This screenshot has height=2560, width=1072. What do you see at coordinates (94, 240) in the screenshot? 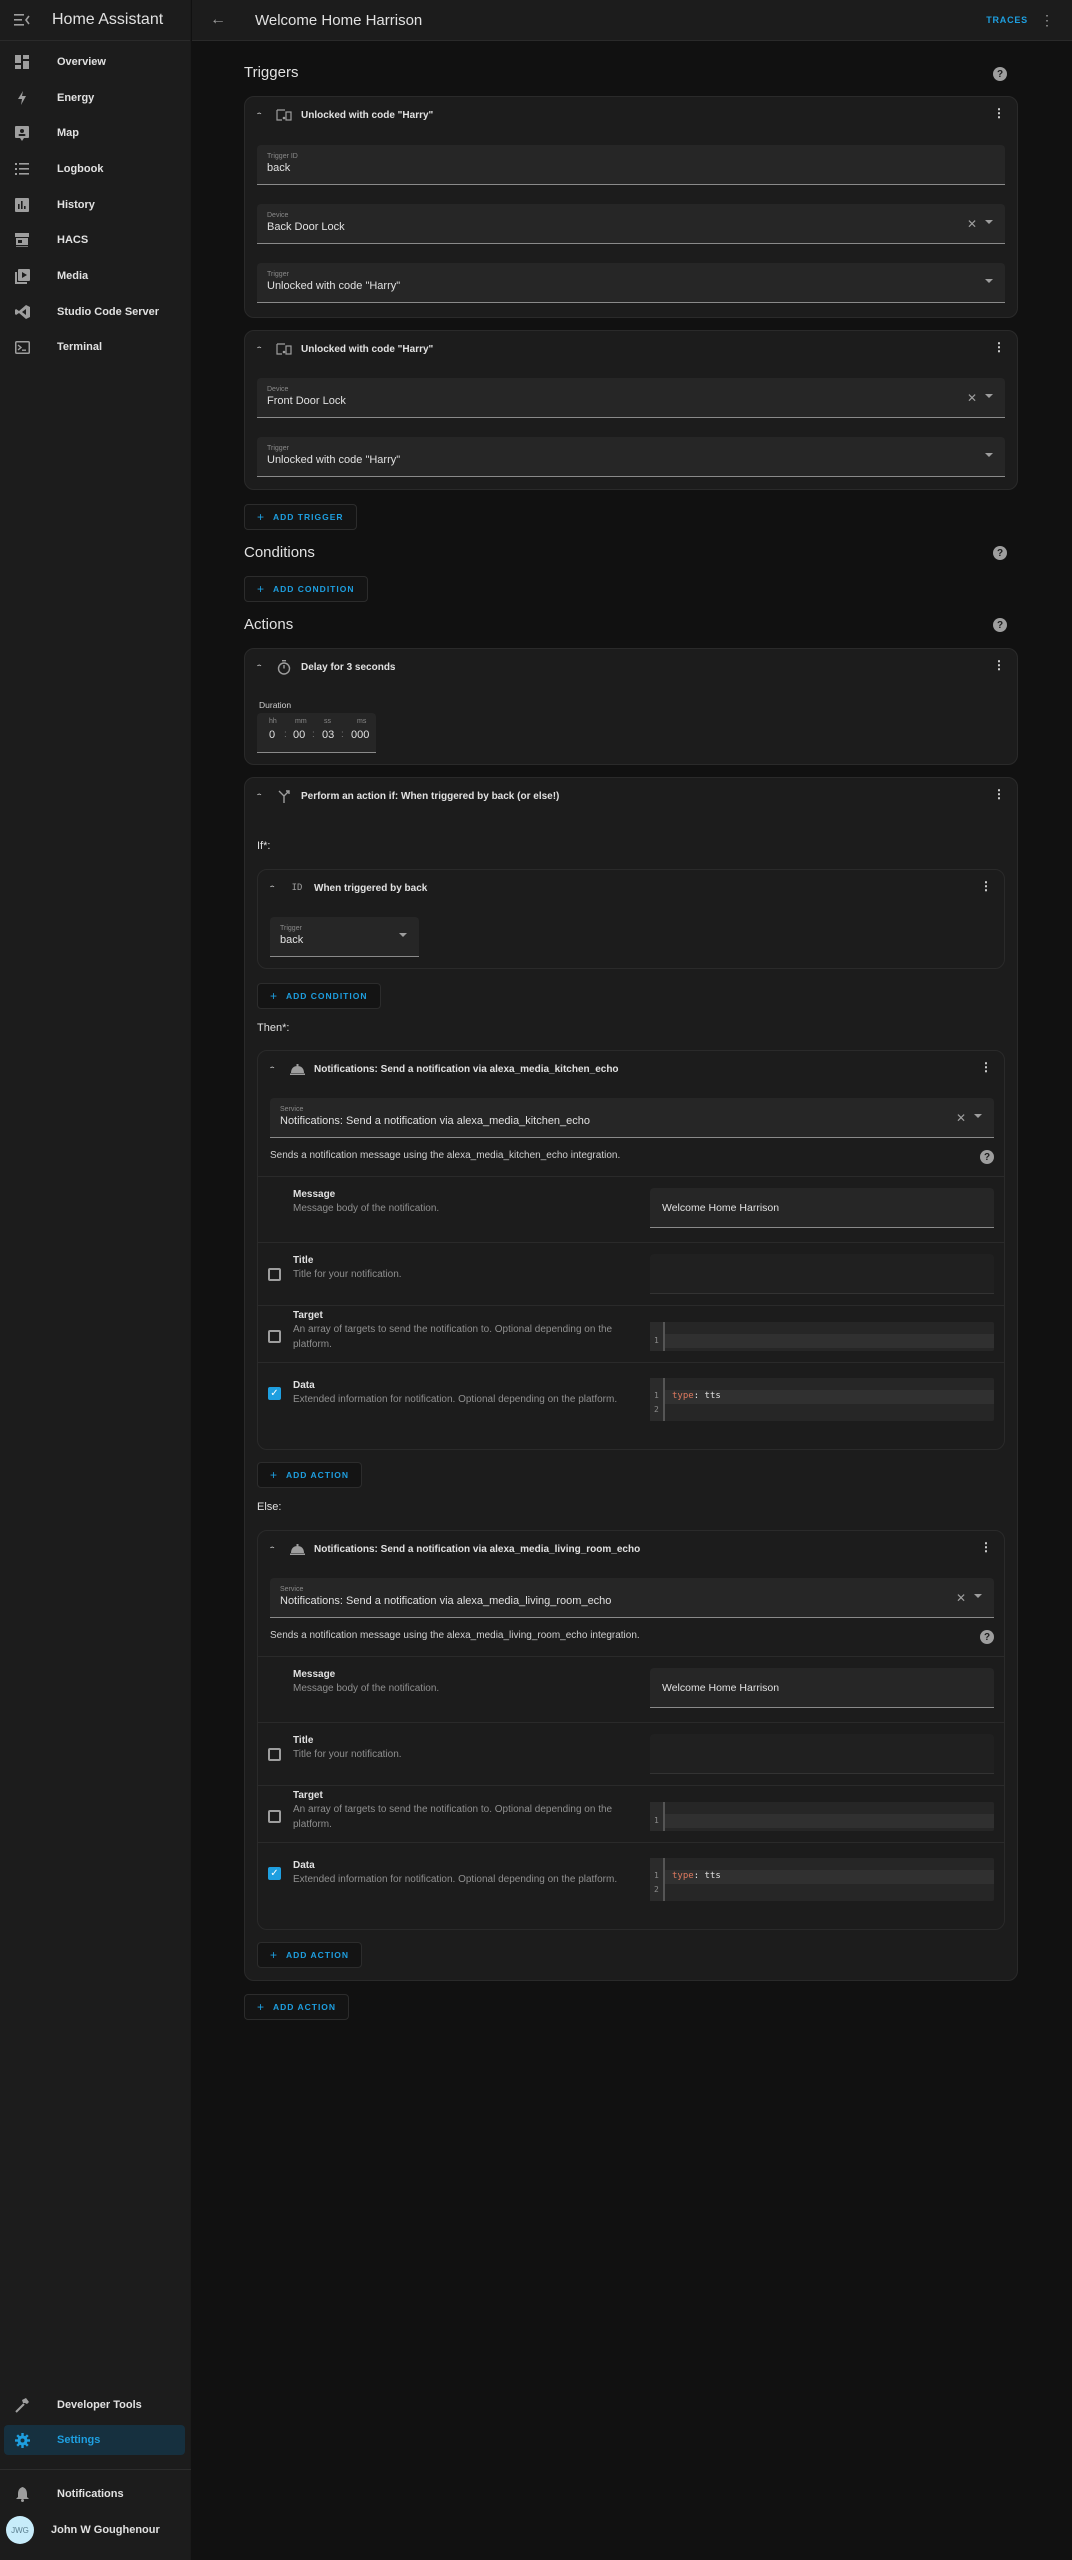
I see `sidebar-item-hacs: HACS` at bounding box center [94, 240].